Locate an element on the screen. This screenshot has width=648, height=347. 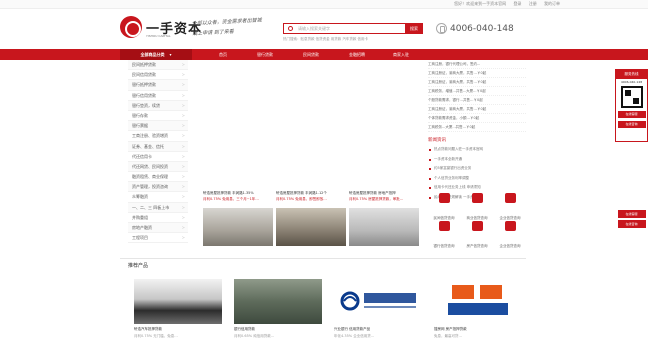
float-phone: 4006-040-148 is located at coordinates (631, 82).